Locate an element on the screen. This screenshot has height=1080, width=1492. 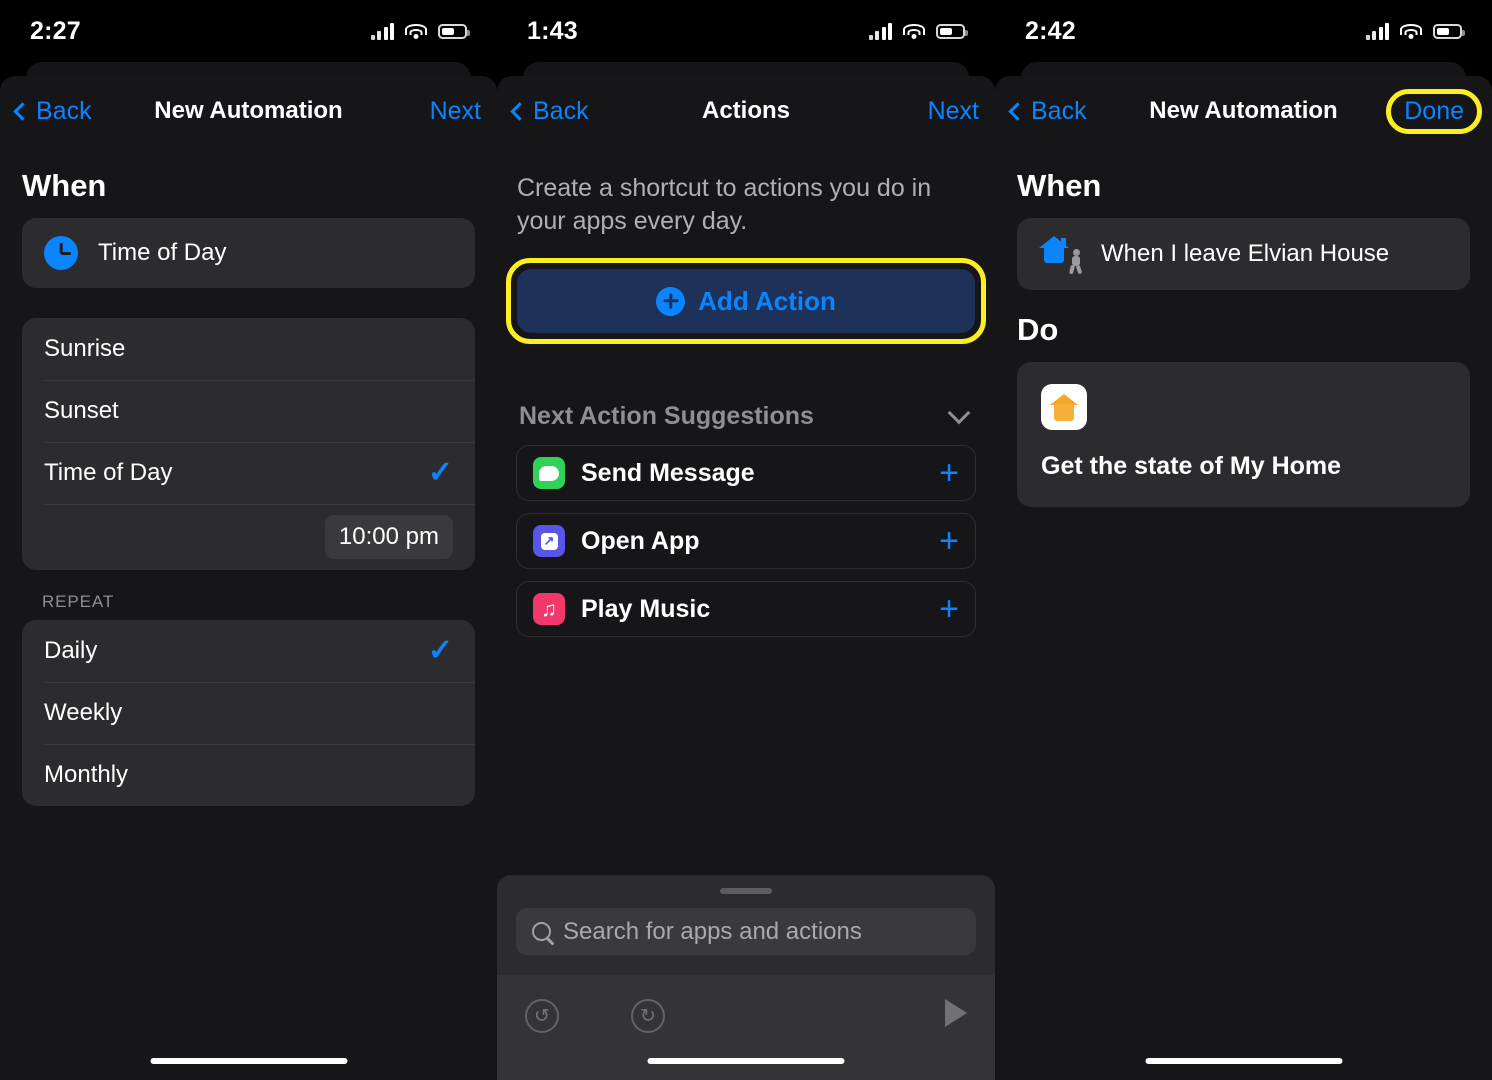
undo-icon: ↺ is located at coordinates (542, 1016).